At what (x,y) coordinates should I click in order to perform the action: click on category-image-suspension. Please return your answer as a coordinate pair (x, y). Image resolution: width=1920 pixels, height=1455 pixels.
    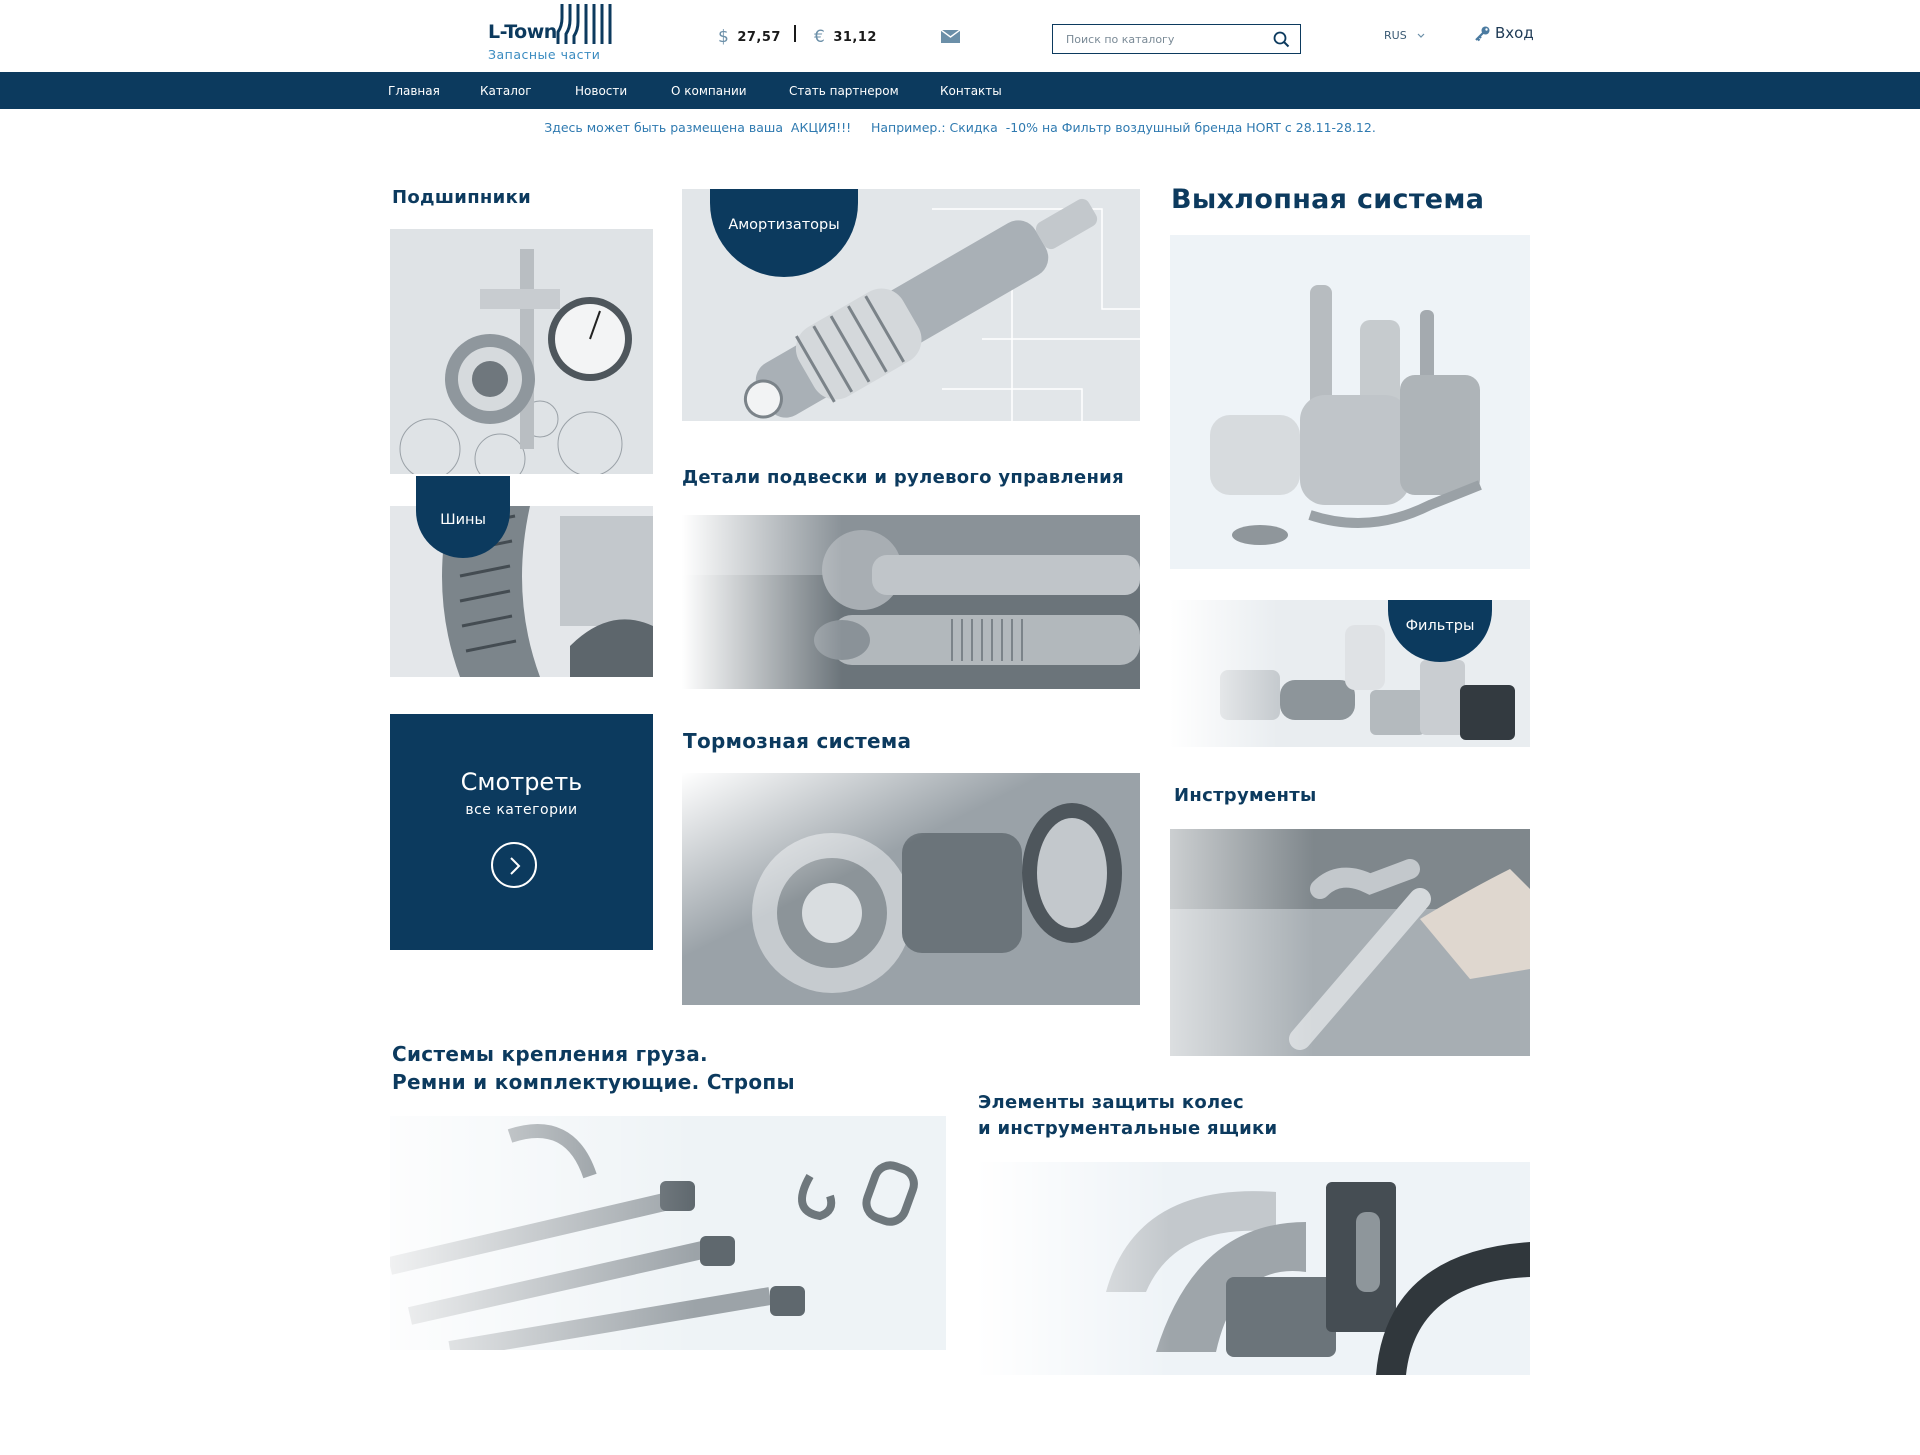
    Looking at the image, I should click on (911, 602).